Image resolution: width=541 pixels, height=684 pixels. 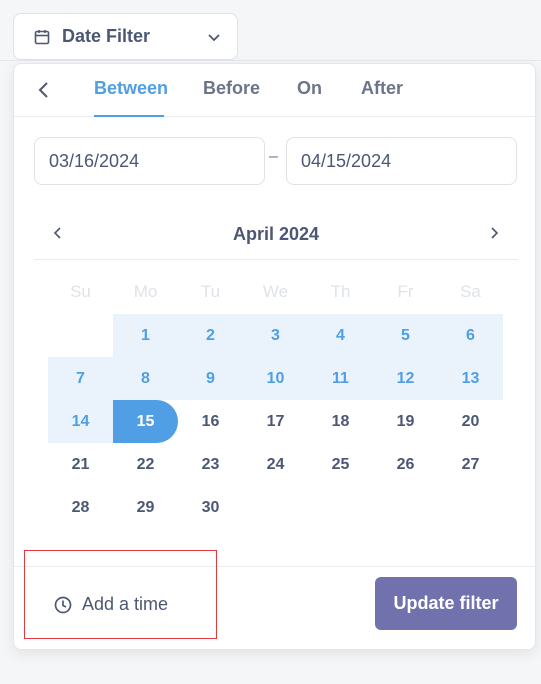 I want to click on calendar-day: 10, so click(x=275, y=378).